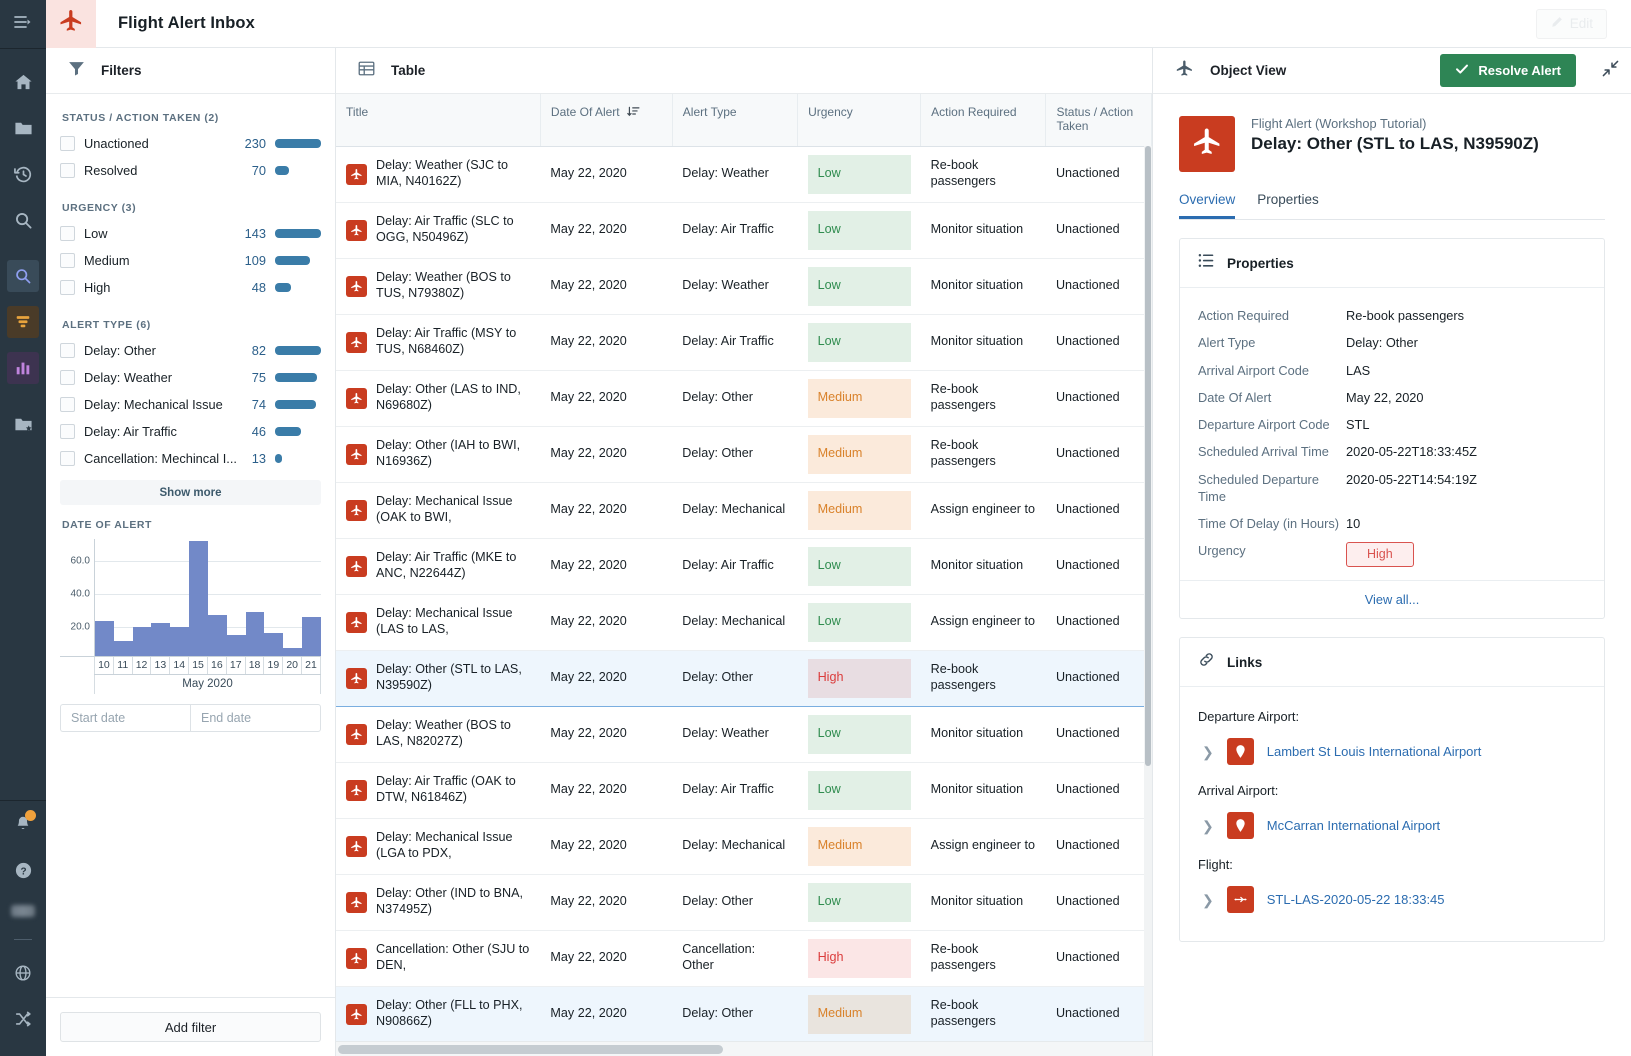  I want to click on column-header-title: Title, so click(438, 120).